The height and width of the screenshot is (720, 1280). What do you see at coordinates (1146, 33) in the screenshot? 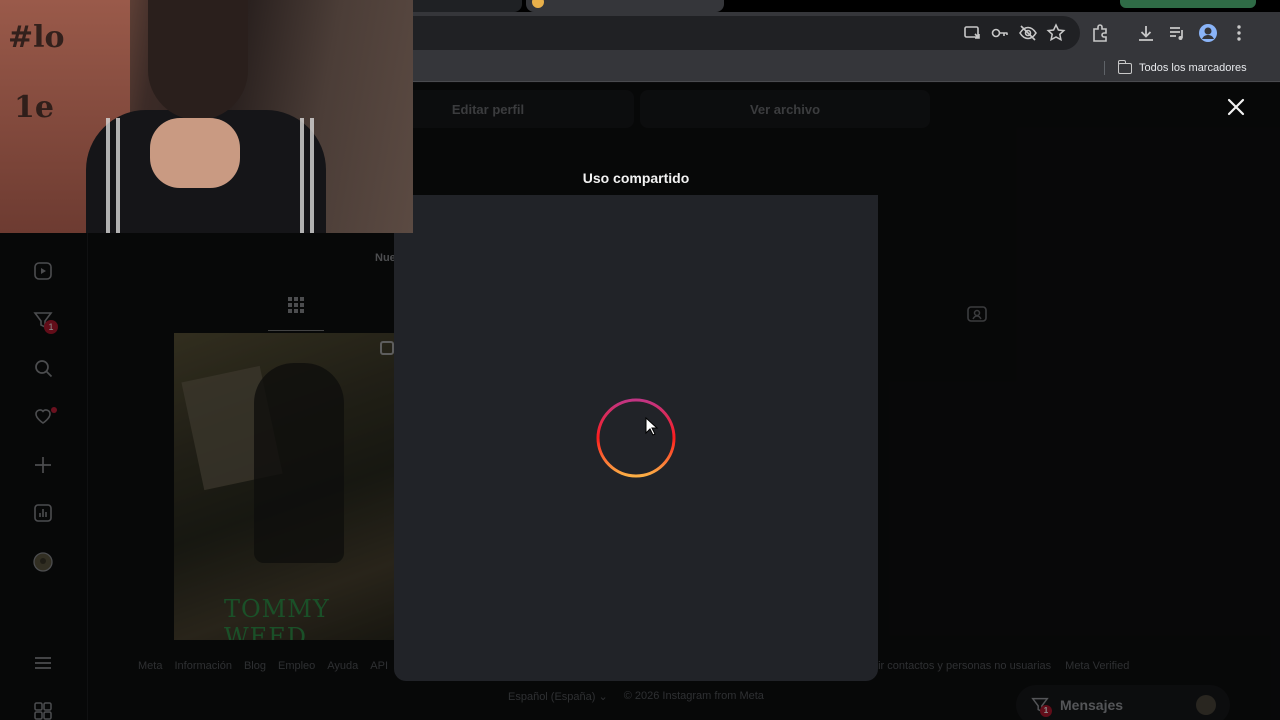
I see `download-icon` at bounding box center [1146, 33].